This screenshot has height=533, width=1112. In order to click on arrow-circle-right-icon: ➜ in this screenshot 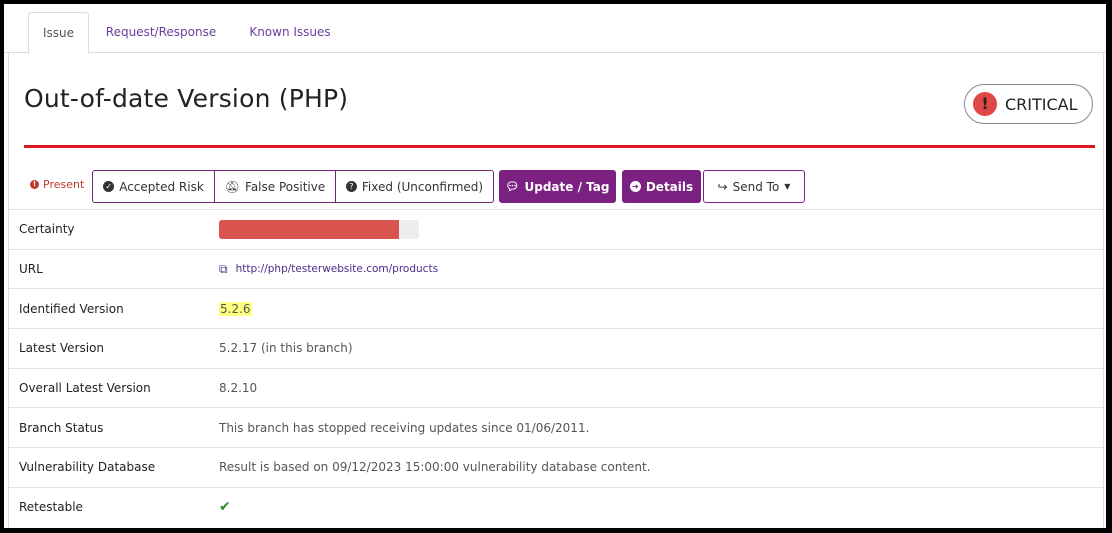, I will do `click(635, 186)`.